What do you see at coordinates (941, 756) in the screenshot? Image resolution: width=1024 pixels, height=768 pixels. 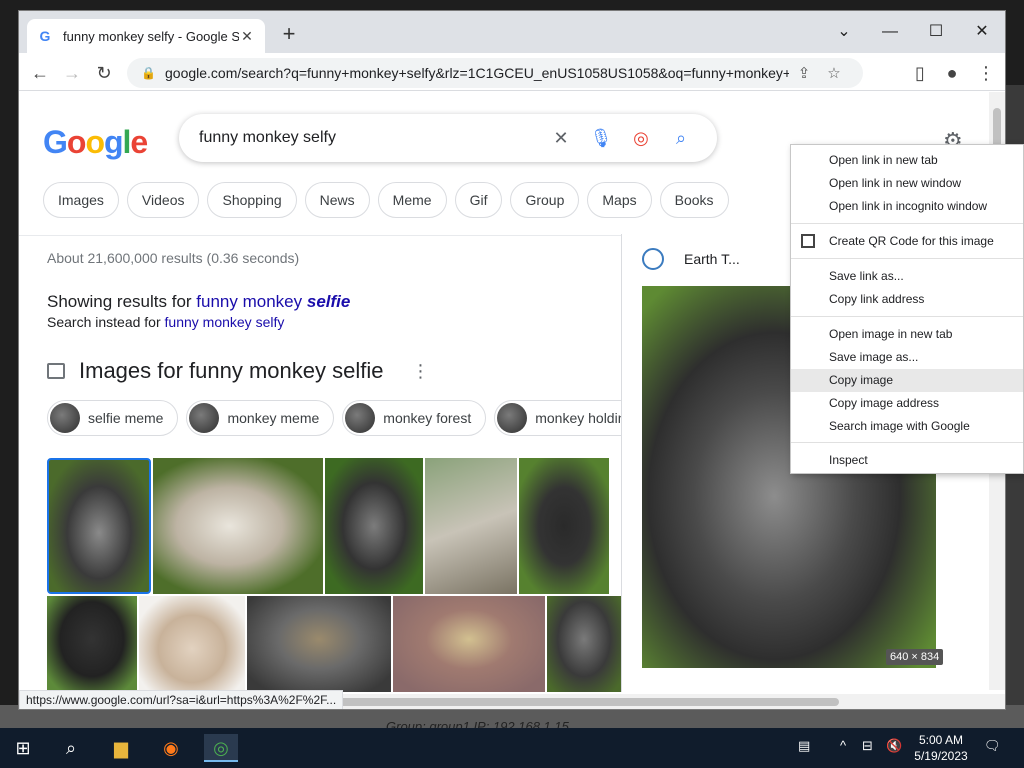 I see `clock-date: 5/19/2023` at bounding box center [941, 756].